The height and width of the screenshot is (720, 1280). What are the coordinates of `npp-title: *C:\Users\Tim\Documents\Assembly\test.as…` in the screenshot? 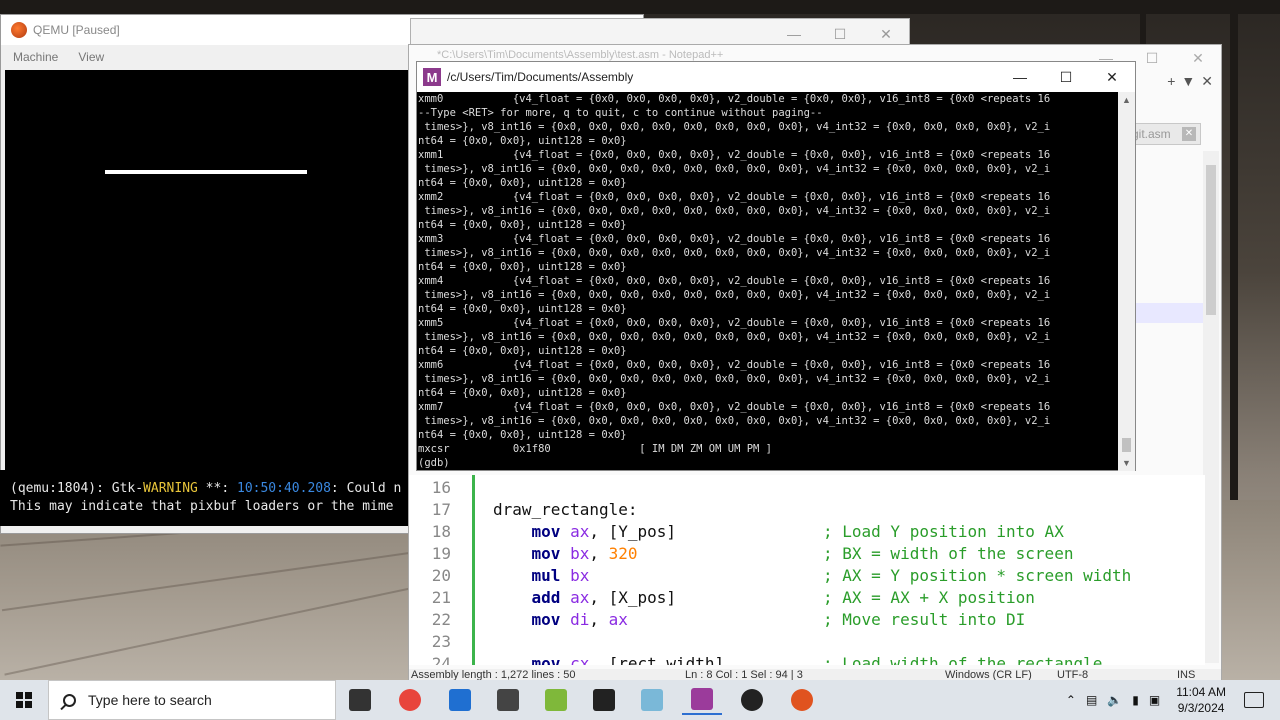 It's located at (580, 55).